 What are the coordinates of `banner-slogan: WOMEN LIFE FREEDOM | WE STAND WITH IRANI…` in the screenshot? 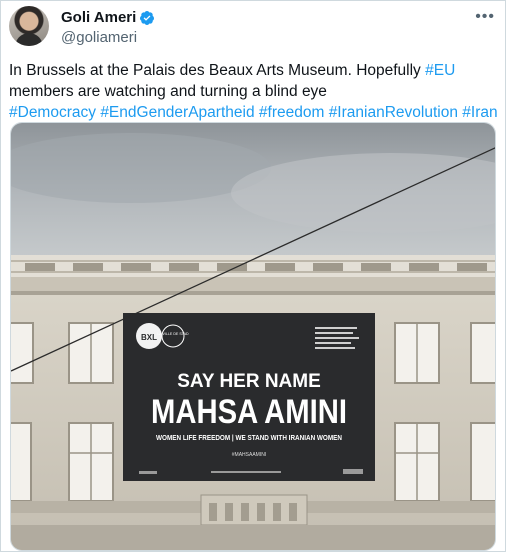 It's located at (249, 438).